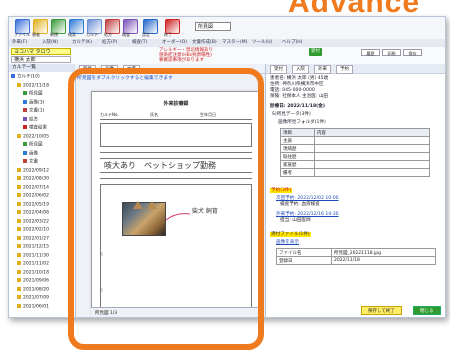  I want to click on tree-item: カルテ(10), so click(25, 77).